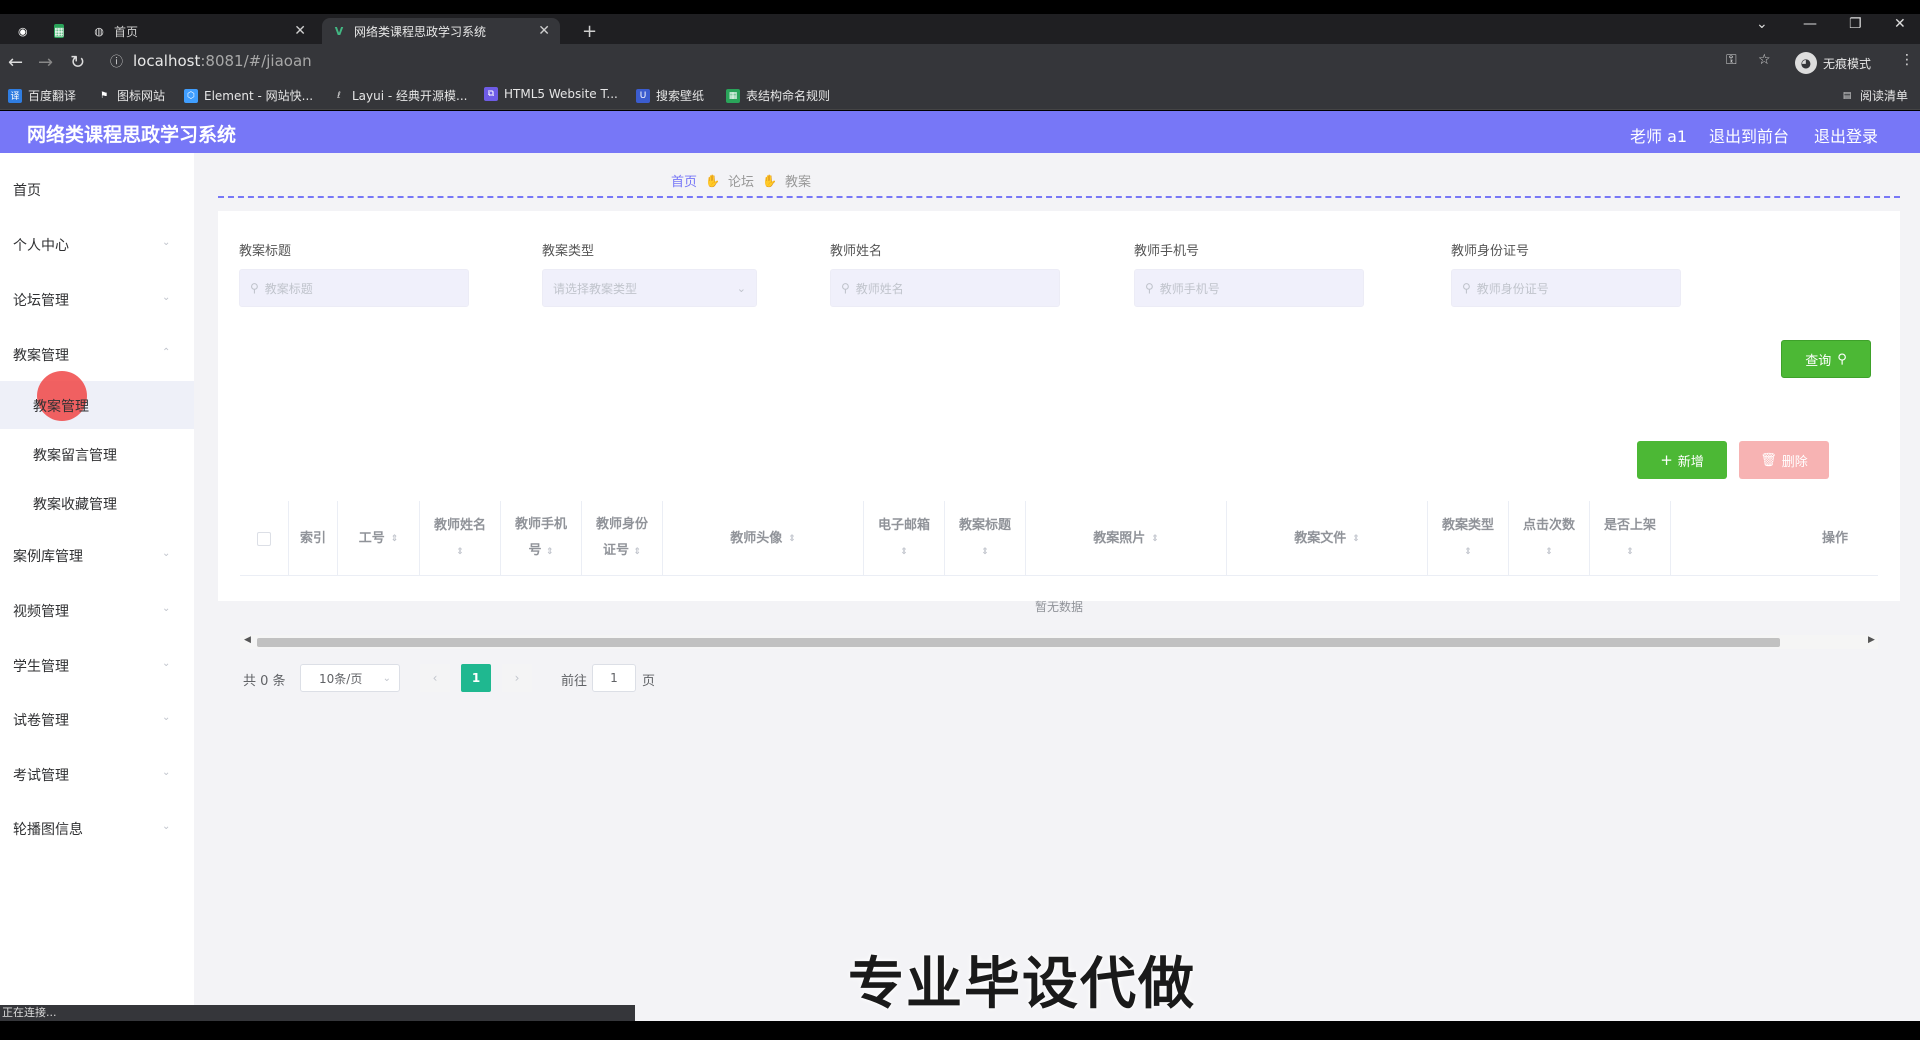 The width and height of the screenshot is (1920, 1040). What do you see at coordinates (27, 190) in the screenshot?
I see `sidebar-item-home: 首页` at bounding box center [27, 190].